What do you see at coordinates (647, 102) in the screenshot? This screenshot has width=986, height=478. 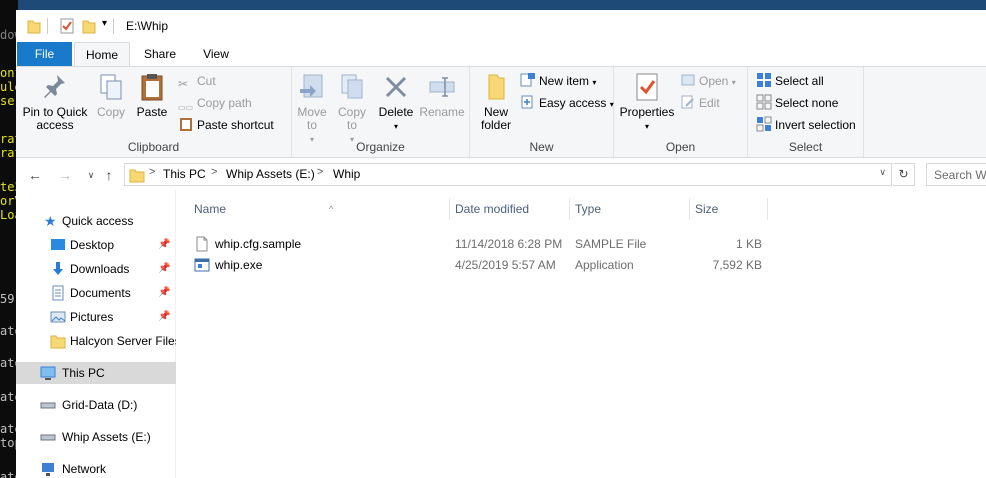 I see `properties-button: Properties ▾` at bounding box center [647, 102].